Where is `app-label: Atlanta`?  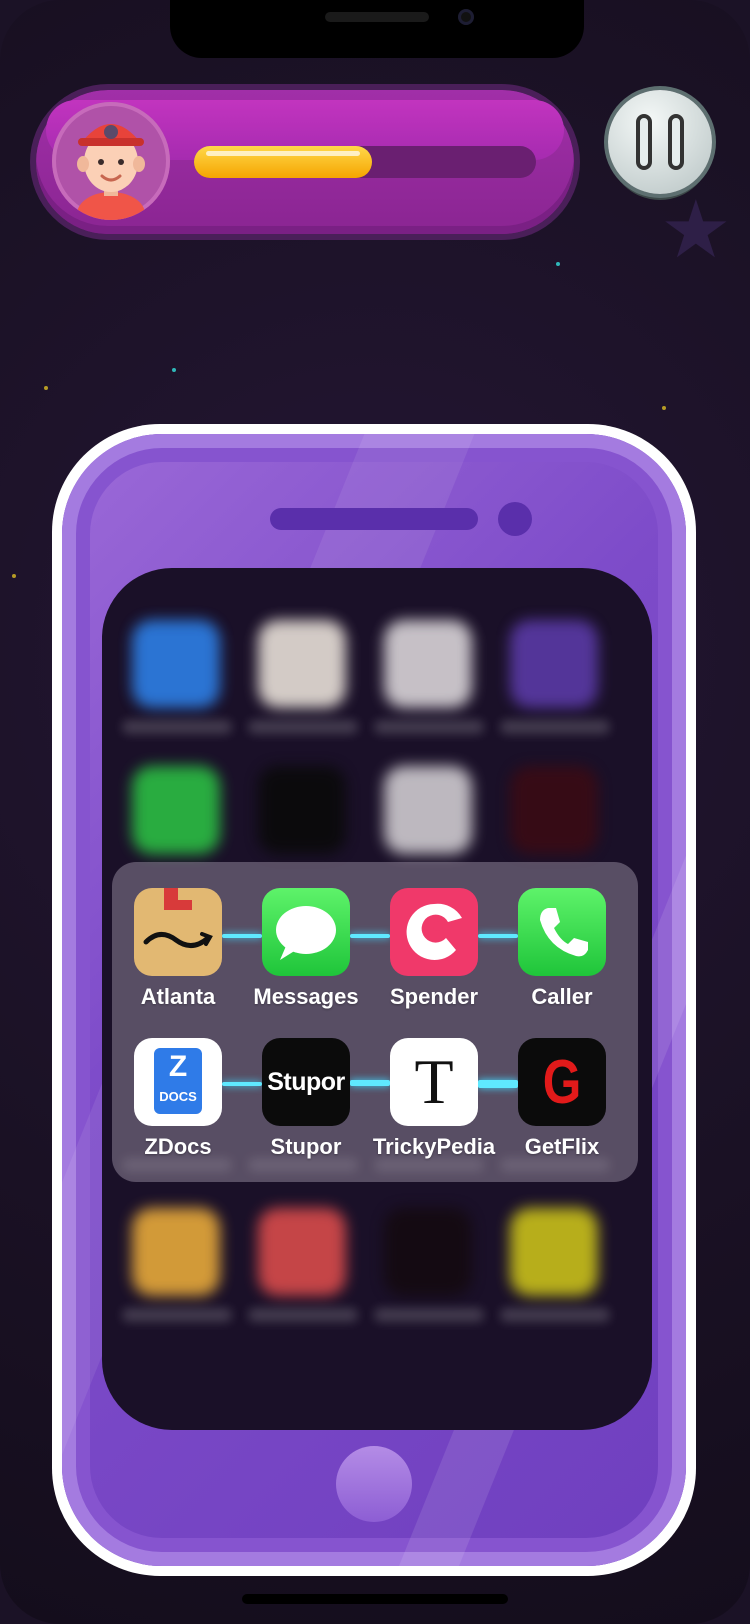 app-label: Atlanta is located at coordinates (178, 996).